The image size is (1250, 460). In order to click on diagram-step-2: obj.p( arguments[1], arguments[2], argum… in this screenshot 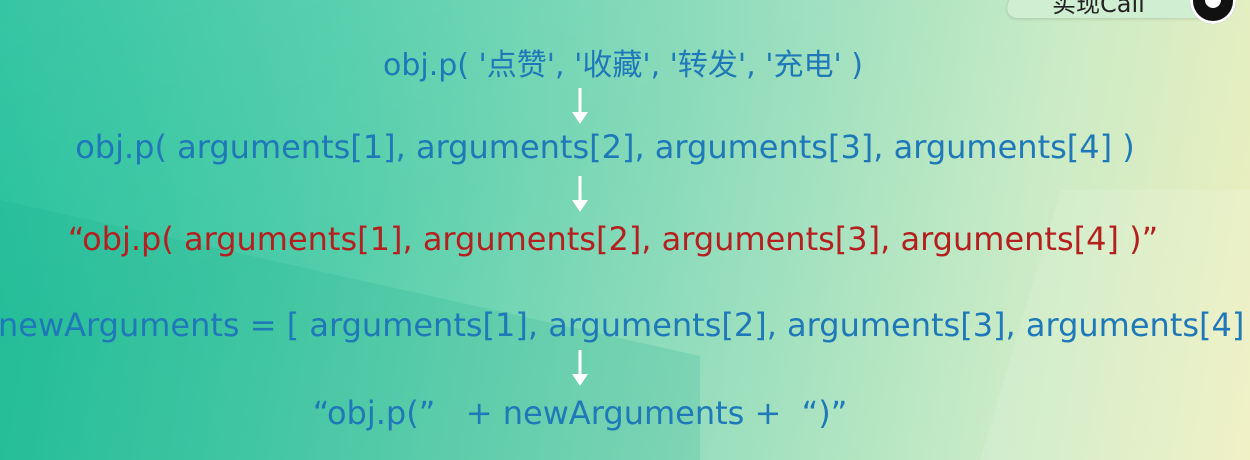, I will do `click(625, 147)`.